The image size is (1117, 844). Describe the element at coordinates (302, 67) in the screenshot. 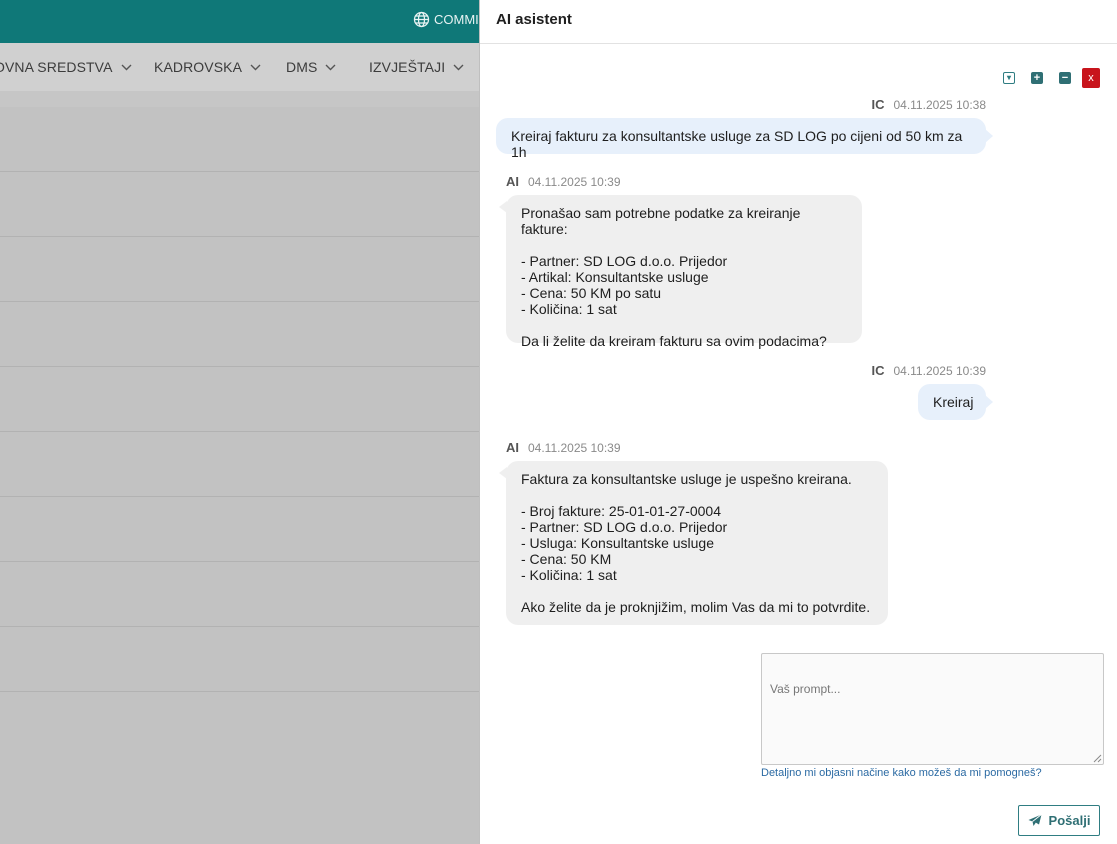

I see `nav-item-label: DMS` at that location.